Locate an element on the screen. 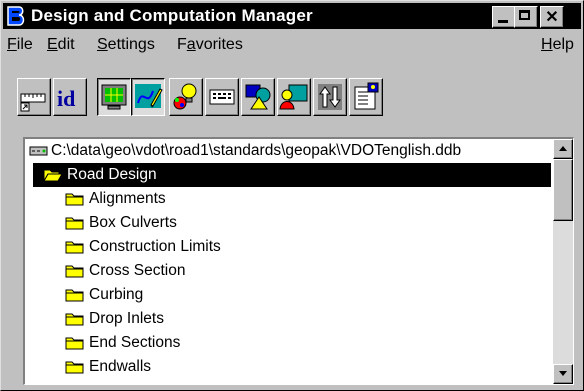 The image size is (584, 391). tool-shapes is located at coordinates (258, 97).